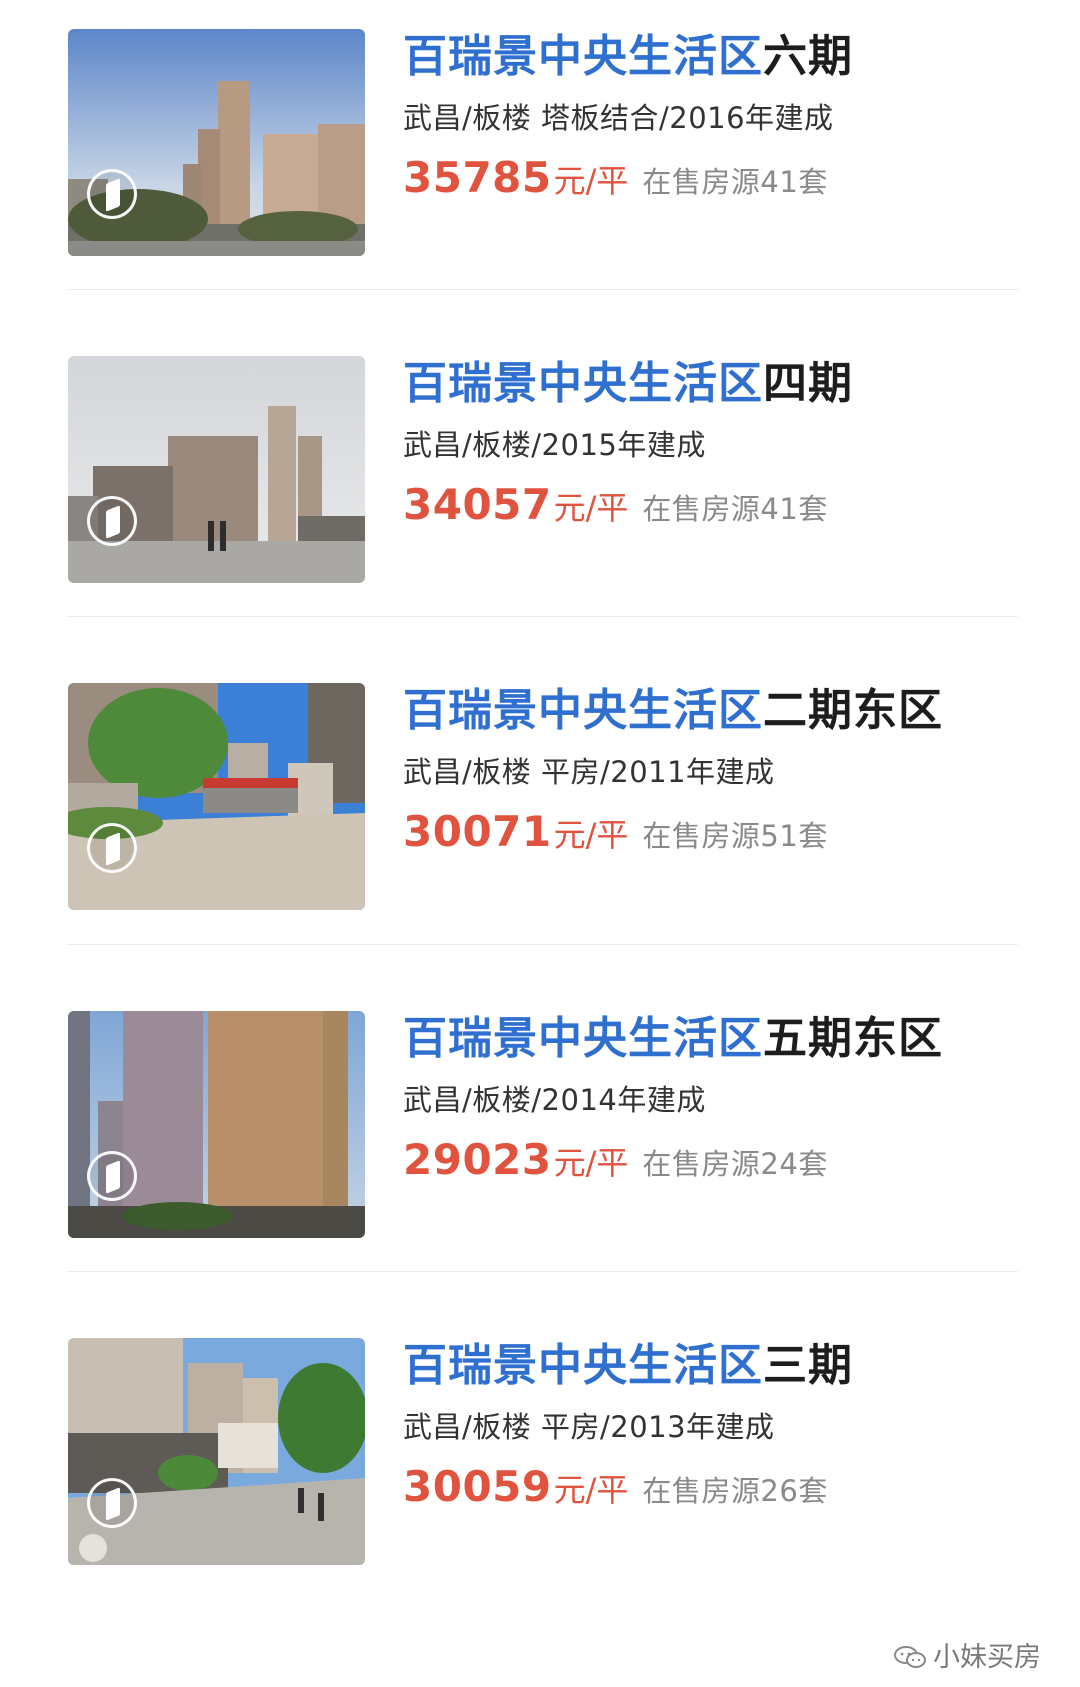 This screenshot has width=1080, height=1687. I want to click on price-row: 29023元/平 在售房源24套, so click(615, 1159).